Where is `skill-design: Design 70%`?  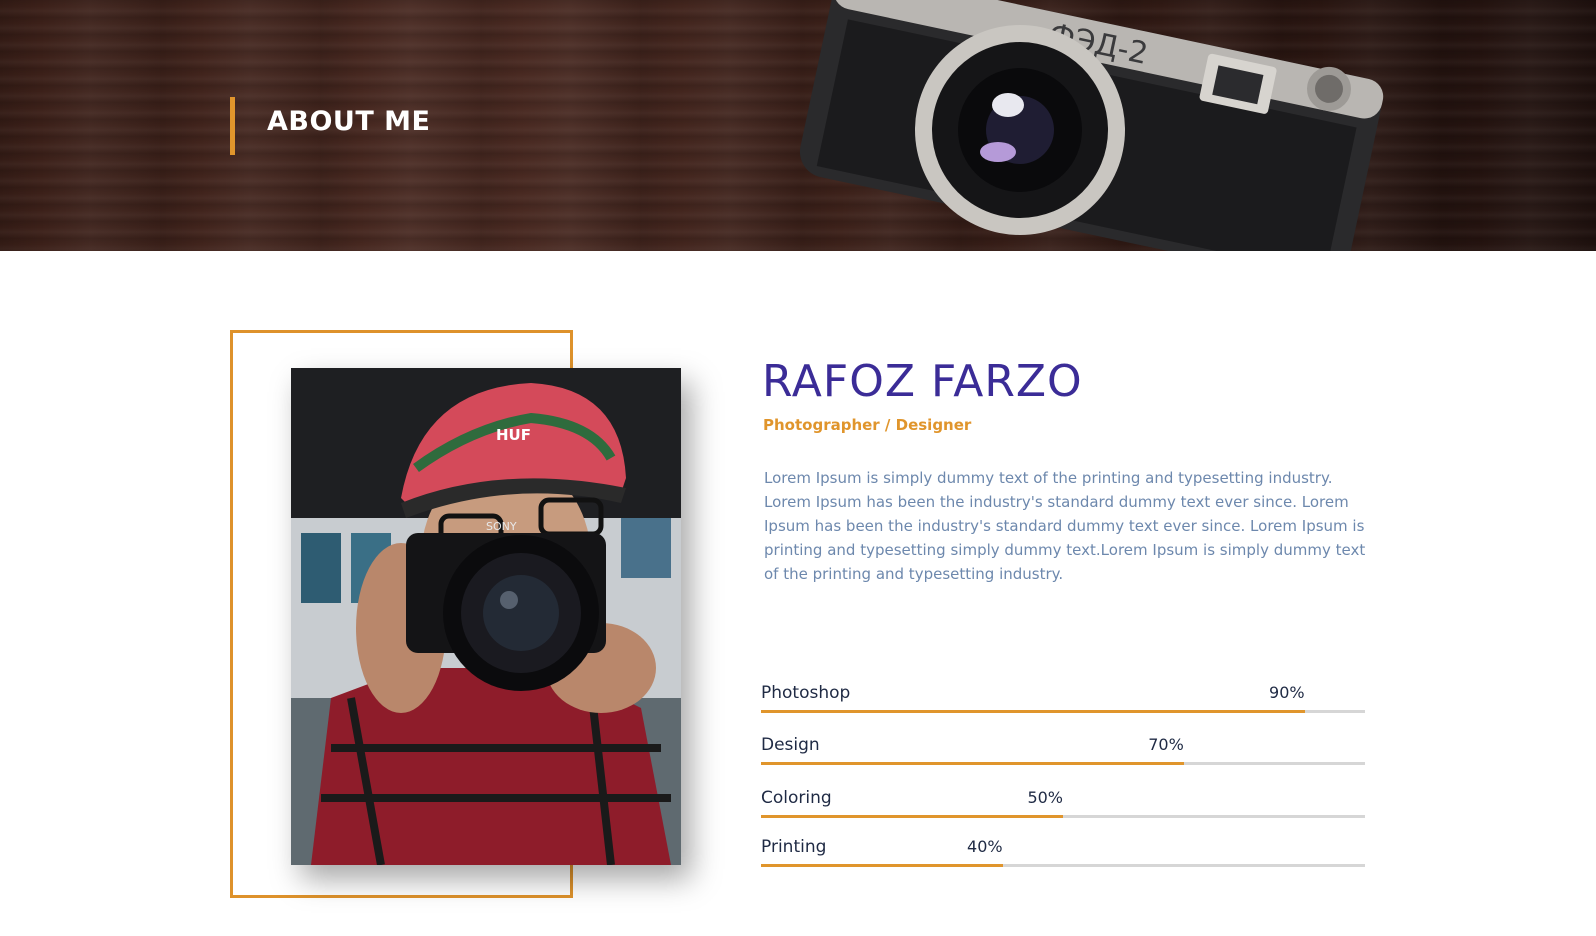
skill-design: Design 70% is located at coordinates (1063, 755).